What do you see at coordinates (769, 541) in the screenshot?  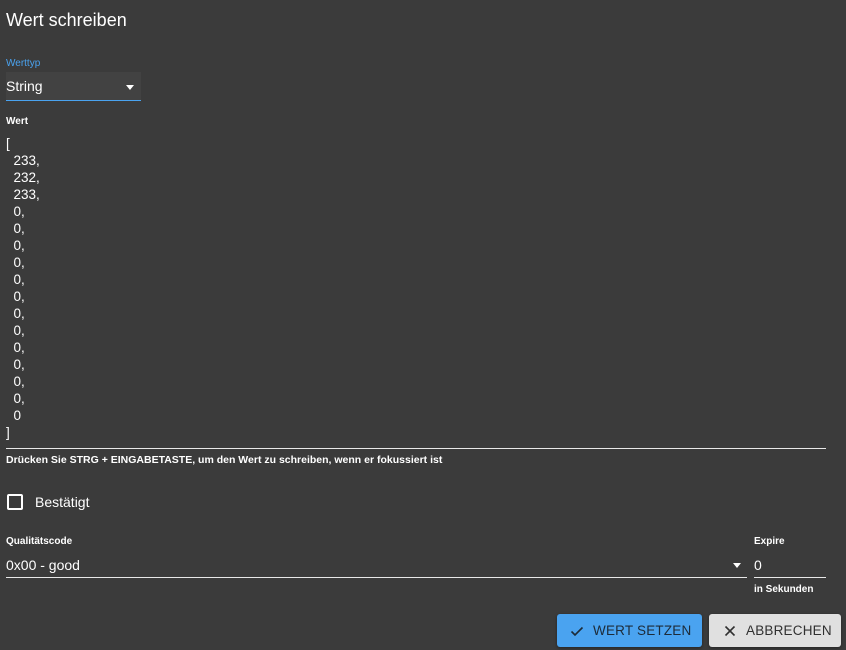 I see `expire-label: Expire` at bounding box center [769, 541].